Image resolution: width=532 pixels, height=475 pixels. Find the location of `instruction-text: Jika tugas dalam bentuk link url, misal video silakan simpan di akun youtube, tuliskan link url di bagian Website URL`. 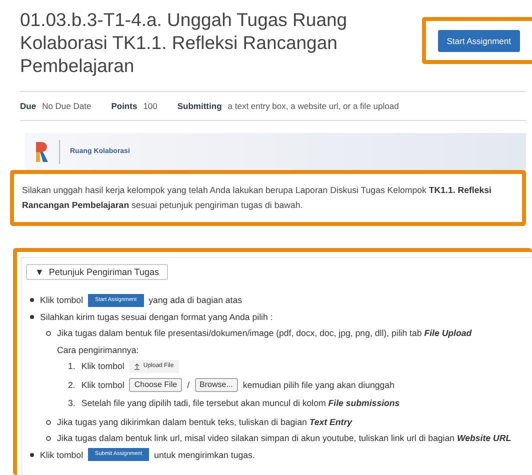

instruction-text: Jika tugas dalam bentuk link url, misal video silakan simpan di akun youtube, tuliskan link url di bagian Website URL is located at coordinates (284, 438).